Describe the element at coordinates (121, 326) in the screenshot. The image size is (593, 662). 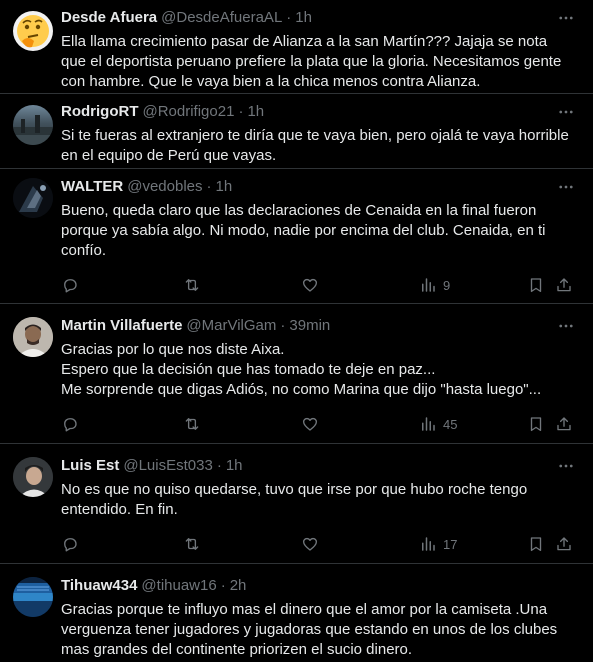
I see `author-name: Martin Villafuerte` at that location.